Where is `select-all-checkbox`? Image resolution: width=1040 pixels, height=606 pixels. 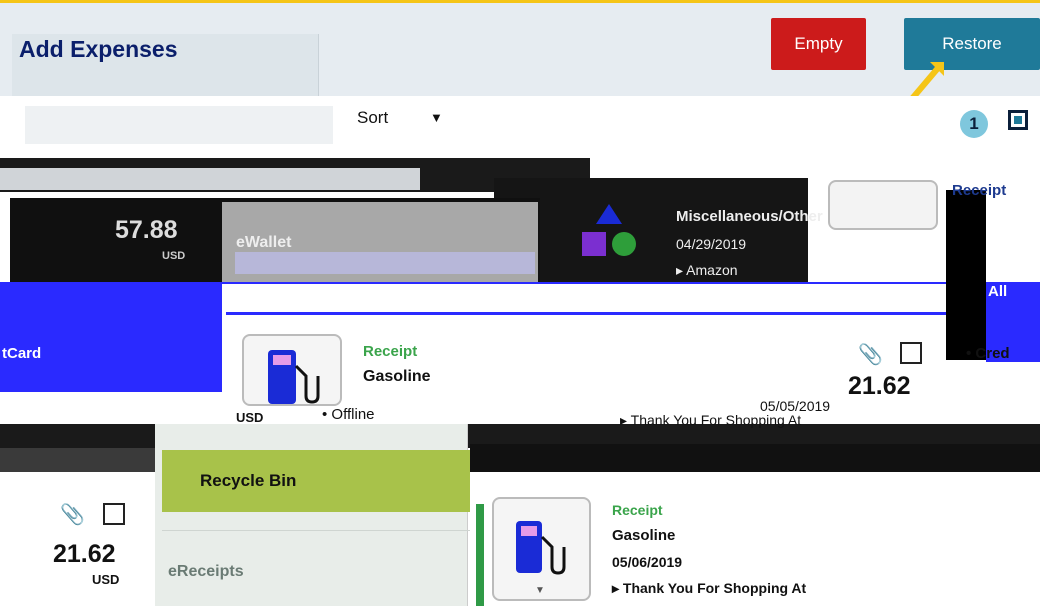 select-all-checkbox is located at coordinates (1018, 120).